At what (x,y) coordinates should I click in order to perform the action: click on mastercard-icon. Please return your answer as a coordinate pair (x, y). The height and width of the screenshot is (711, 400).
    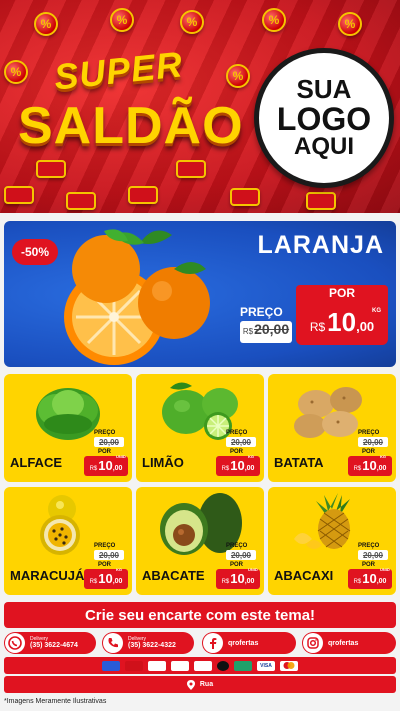
    Looking at the image, I should click on (289, 665).